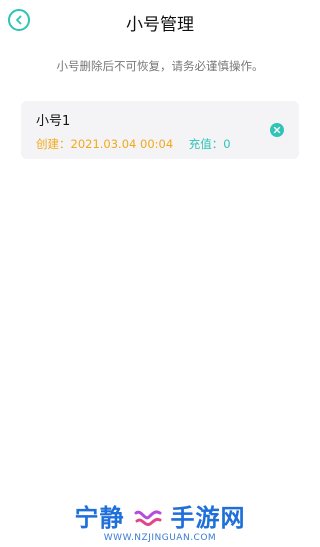 The height and width of the screenshot is (547, 320). Describe the element at coordinates (209, 144) in the screenshot. I see `recharge-amount: 充值：0` at that location.